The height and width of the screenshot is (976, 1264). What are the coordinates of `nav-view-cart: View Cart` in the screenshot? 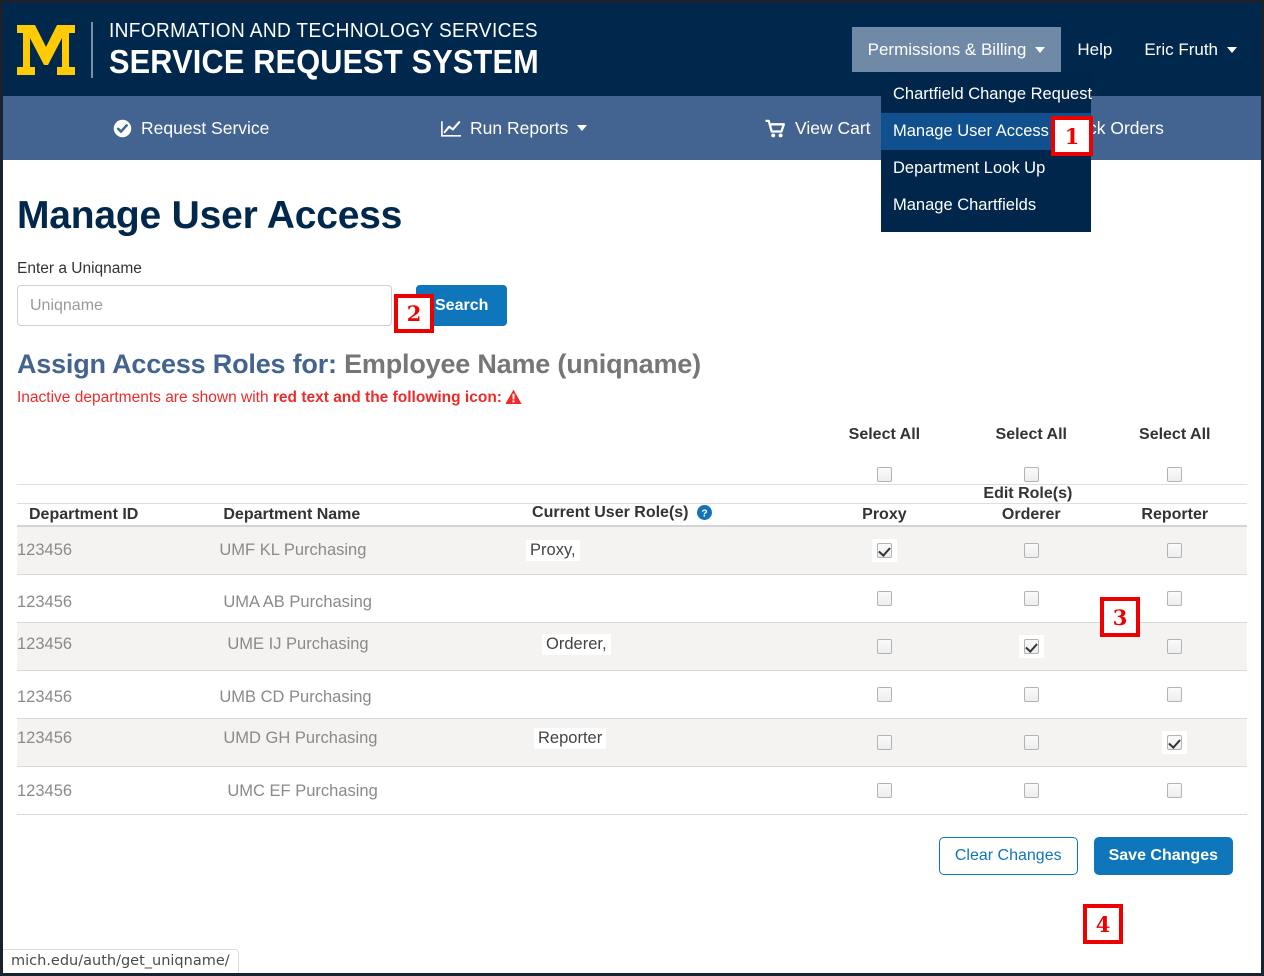 It's located at (818, 128).